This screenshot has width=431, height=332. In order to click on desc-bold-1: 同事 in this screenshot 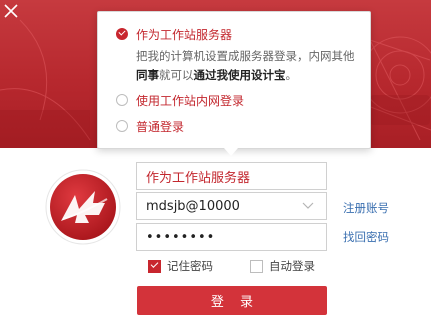, I will do `click(147, 75)`.